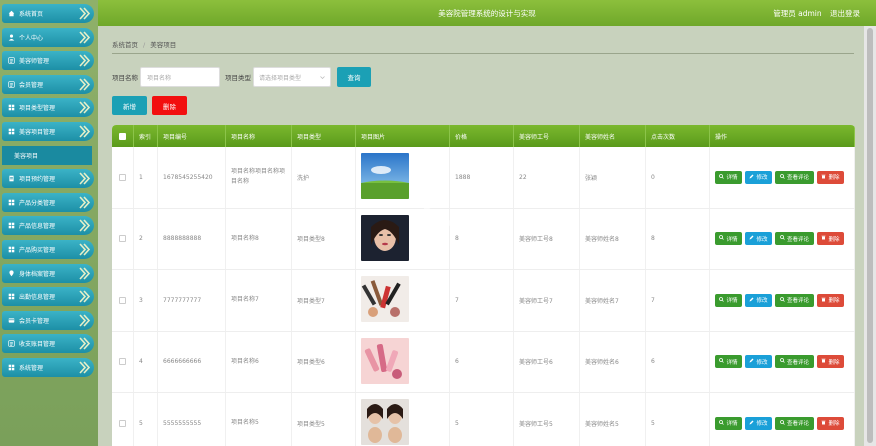 This screenshot has height=446, width=876. I want to click on add-button: 新增, so click(129, 105).